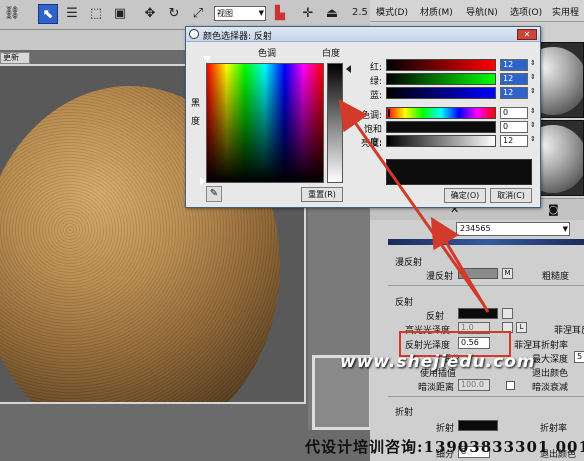 This screenshot has height=461, width=584. Describe the element at coordinates (513, 229) in the screenshot. I see `material-name-field: 234565 ▼` at that location.